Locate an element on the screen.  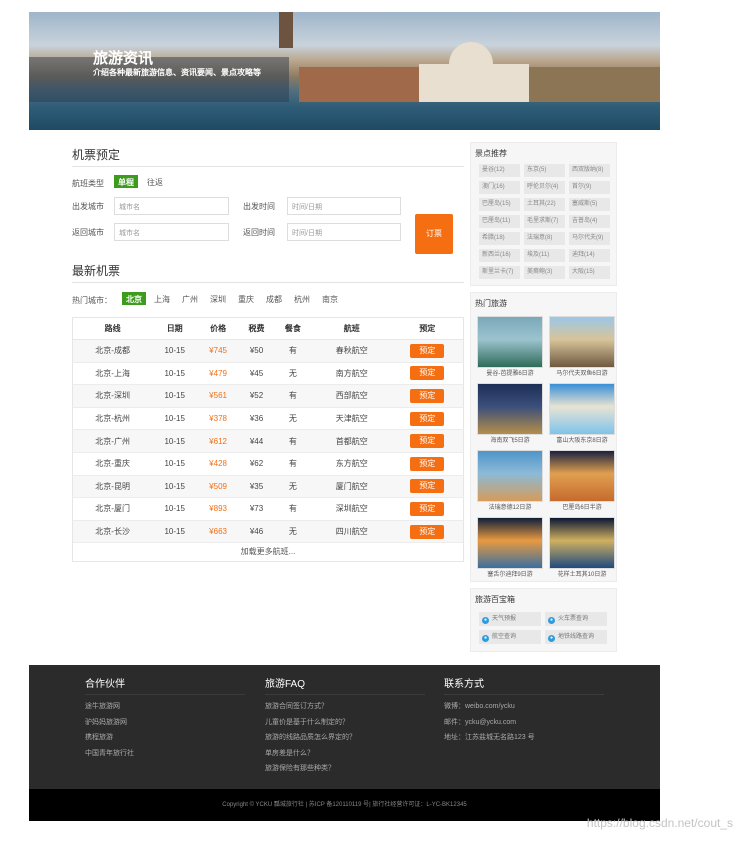
tour-caption: 巴厘岛6日半游 is located at coordinates (582, 508).